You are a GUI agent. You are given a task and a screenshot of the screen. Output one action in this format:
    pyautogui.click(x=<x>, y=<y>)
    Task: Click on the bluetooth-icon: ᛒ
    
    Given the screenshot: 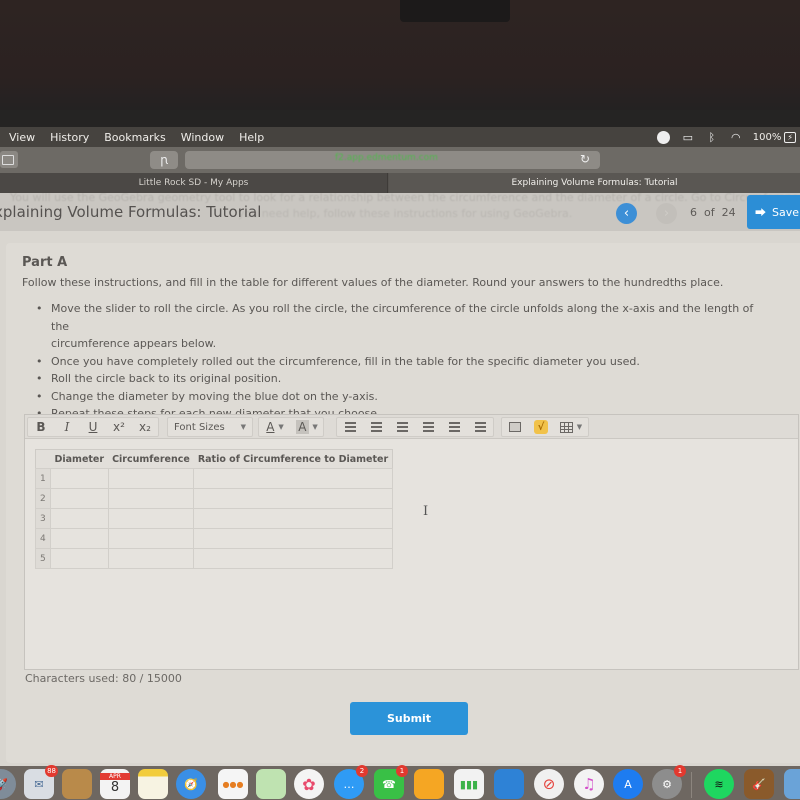 What is the action you would take?
    pyautogui.click(x=712, y=137)
    